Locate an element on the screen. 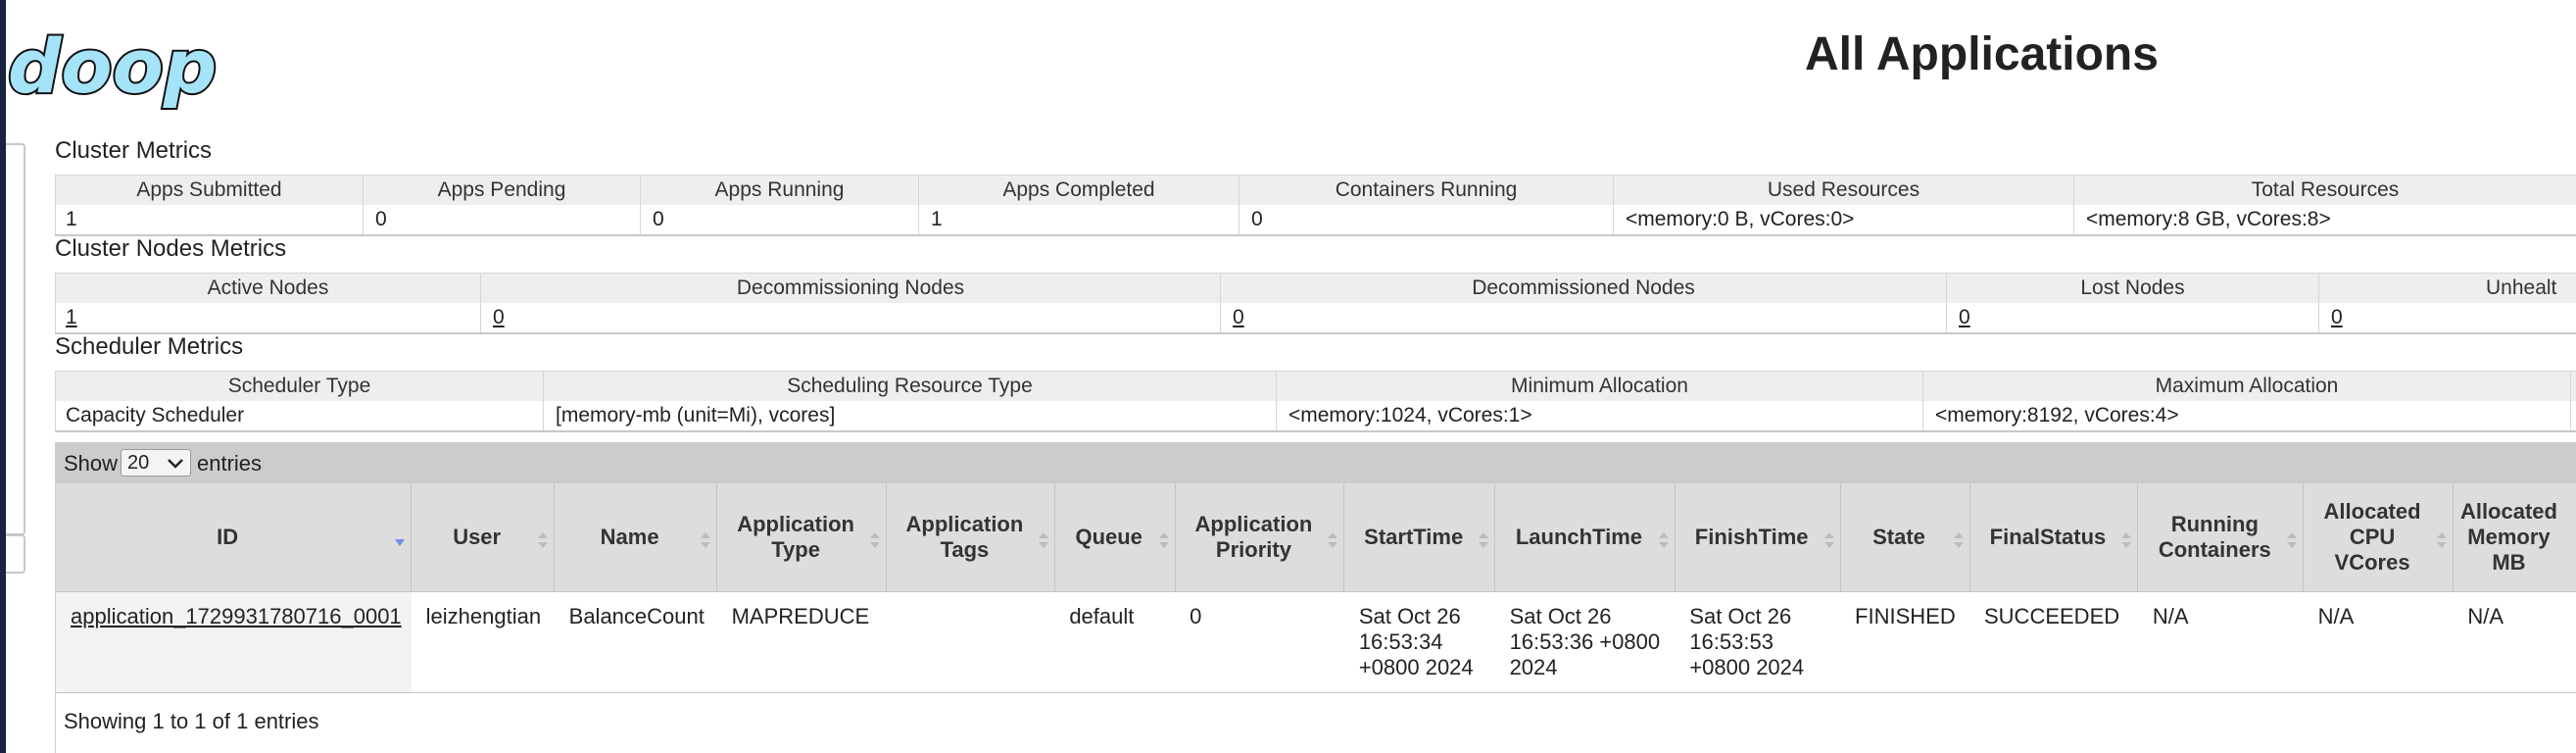  cluster-metrics-title: Cluster Metrics is located at coordinates (134, 150).